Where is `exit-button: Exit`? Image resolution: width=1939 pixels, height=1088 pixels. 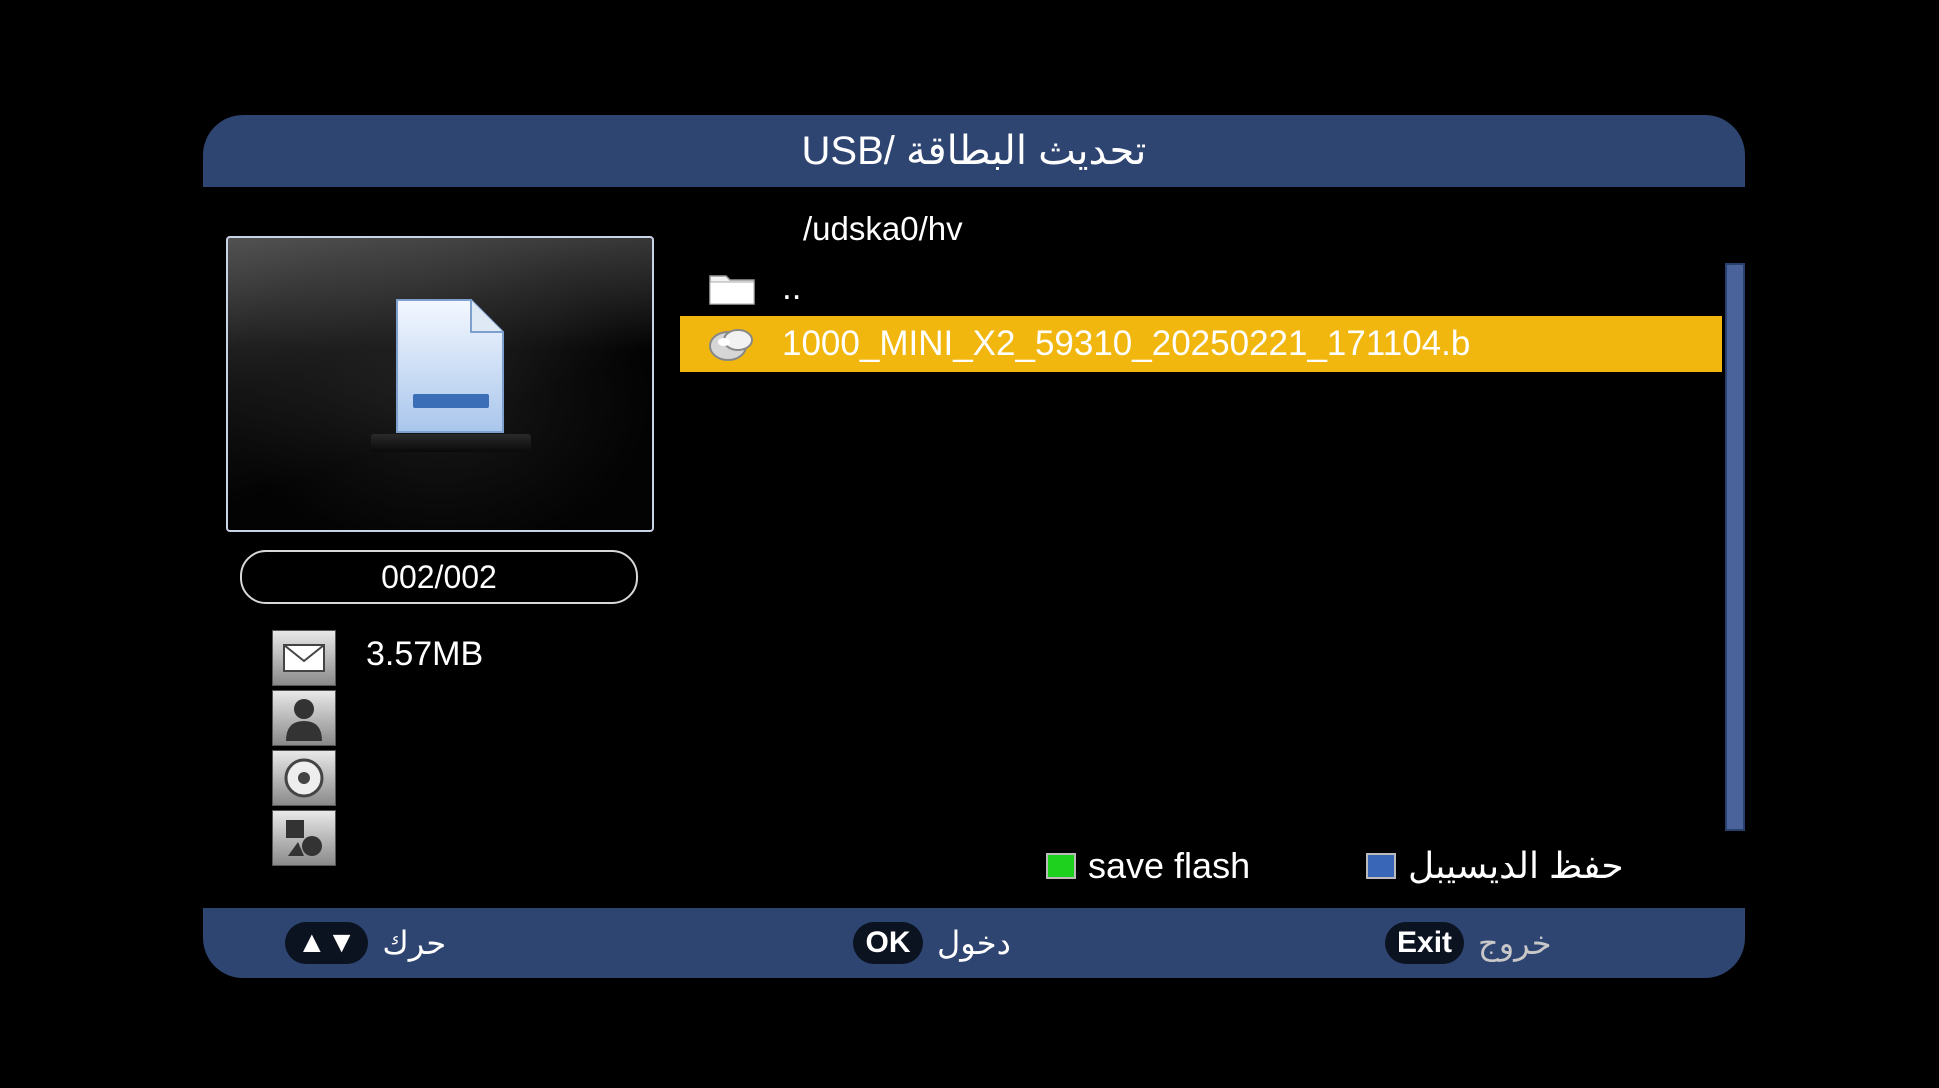
exit-button: Exit is located at coordinates (1425, 943).